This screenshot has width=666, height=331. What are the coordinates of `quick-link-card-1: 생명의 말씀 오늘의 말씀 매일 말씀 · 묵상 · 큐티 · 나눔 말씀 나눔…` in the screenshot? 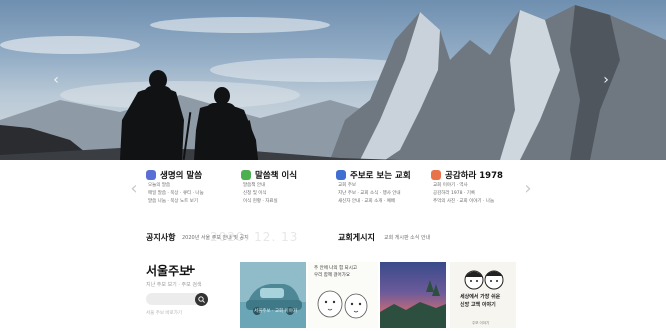 It's located at (193, 193).